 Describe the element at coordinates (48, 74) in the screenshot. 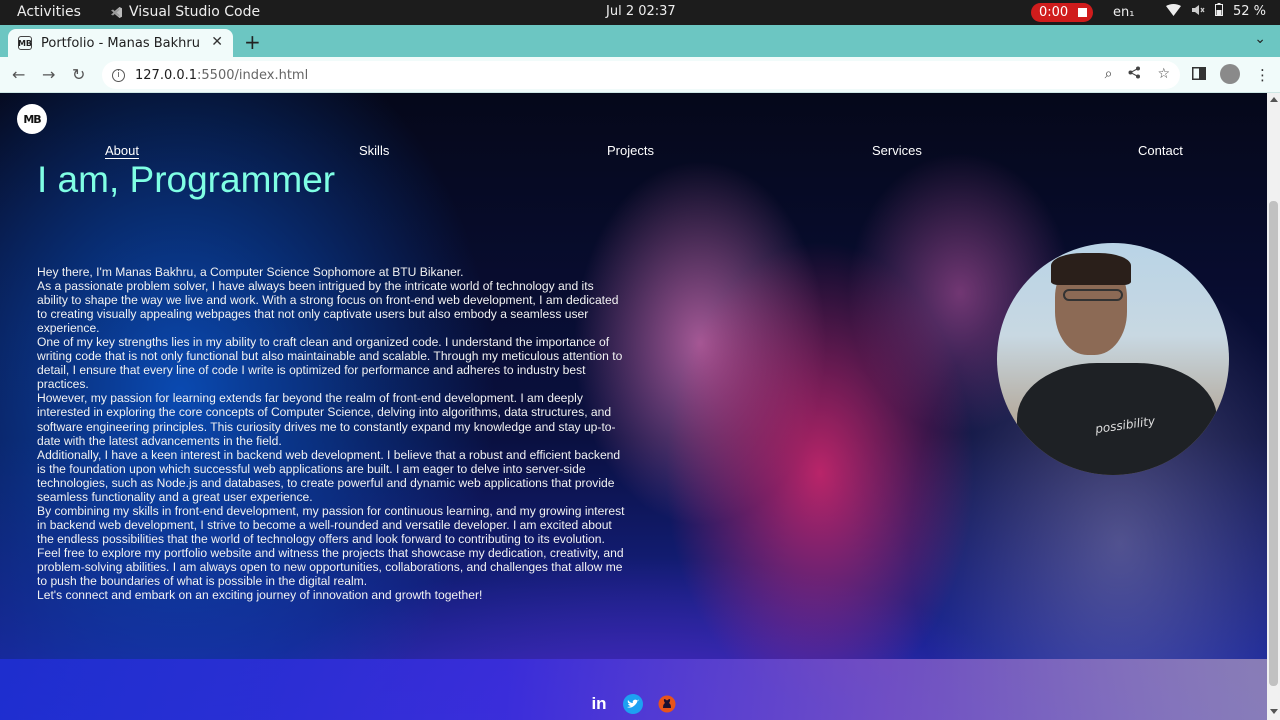

I see `forward-arrow-icon: →` at that location.